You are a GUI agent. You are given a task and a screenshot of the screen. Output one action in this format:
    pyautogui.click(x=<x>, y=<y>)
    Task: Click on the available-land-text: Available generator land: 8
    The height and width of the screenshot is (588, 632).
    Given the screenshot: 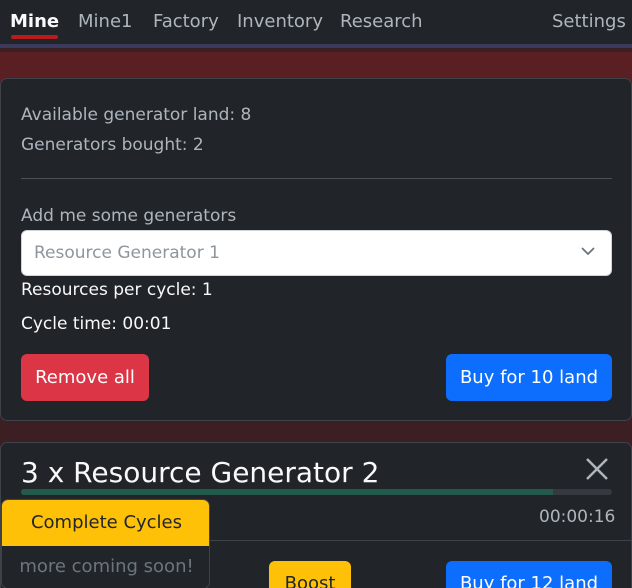 What is the action you would take?
    pyautogui.click(x=136, y=115)
    